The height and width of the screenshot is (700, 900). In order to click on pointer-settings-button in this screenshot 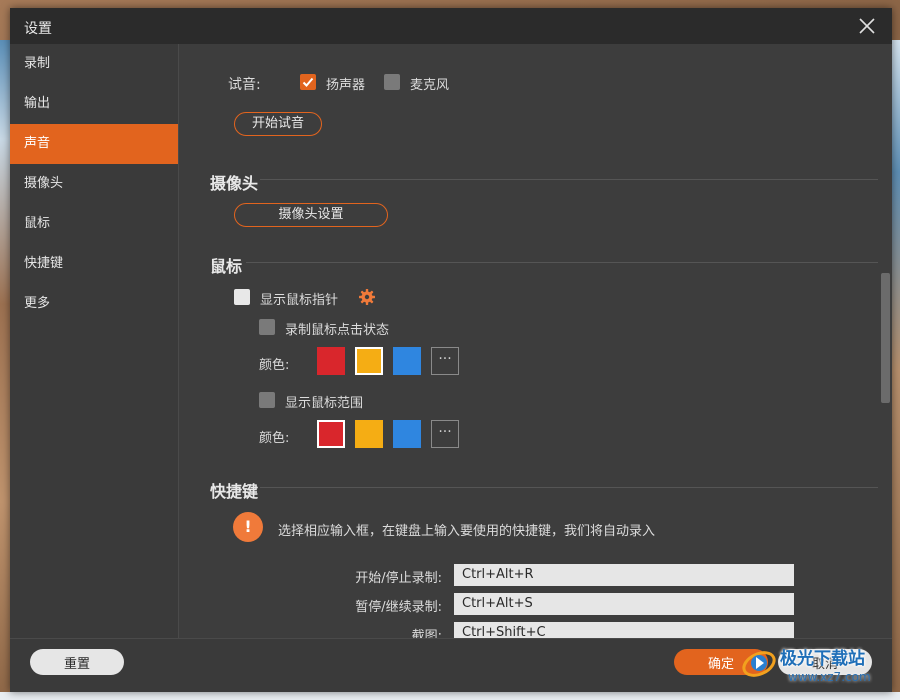, I will do `click(367, 297)`.